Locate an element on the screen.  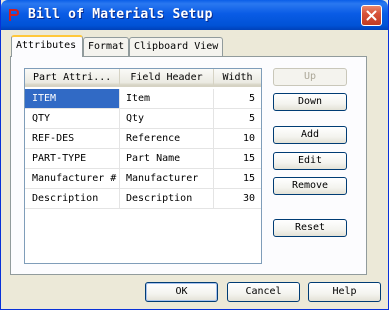
close-button is located at coordinates (371, 15).